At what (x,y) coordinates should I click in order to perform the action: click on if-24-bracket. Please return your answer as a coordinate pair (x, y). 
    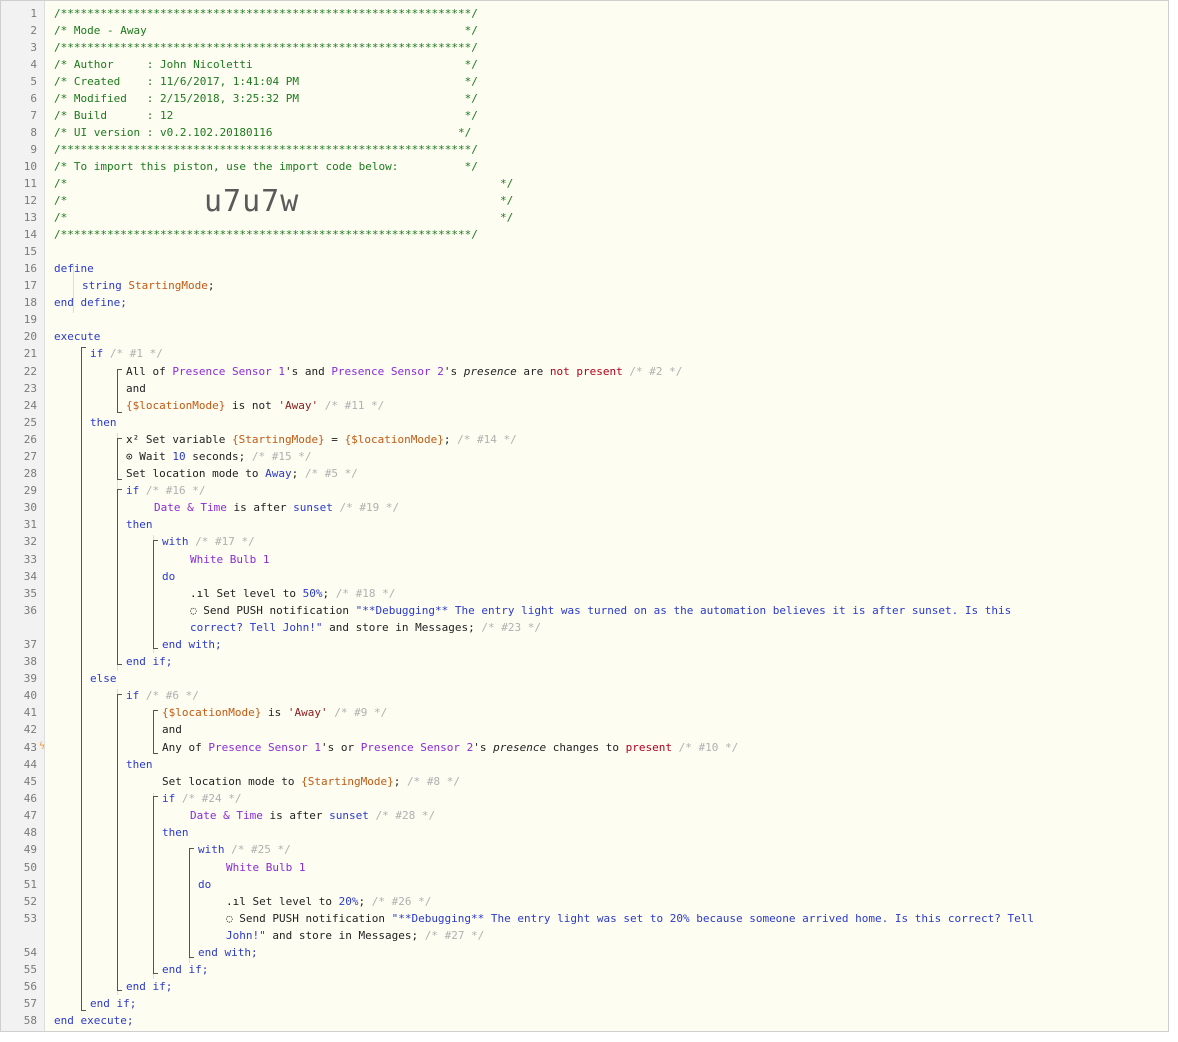
    Looking at the image, I should click on (155, 885).